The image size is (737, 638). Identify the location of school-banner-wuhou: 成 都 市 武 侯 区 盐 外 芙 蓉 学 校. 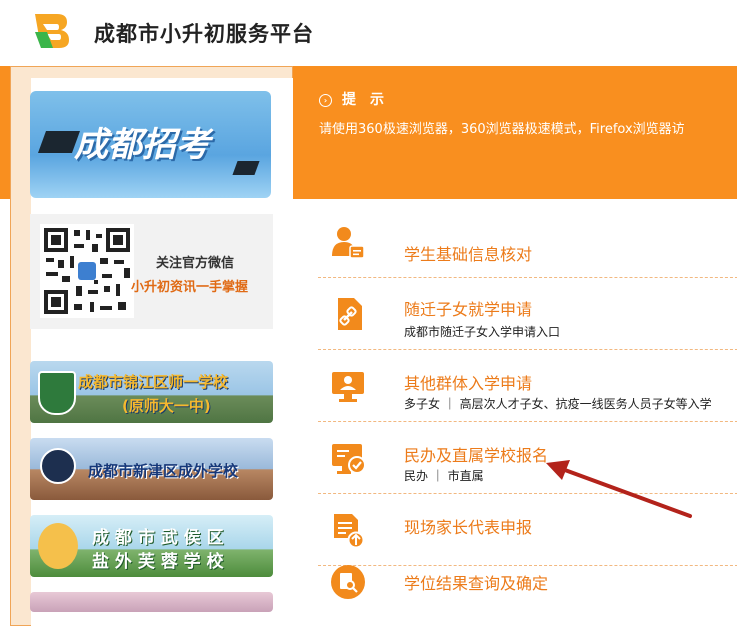
(151, 546).